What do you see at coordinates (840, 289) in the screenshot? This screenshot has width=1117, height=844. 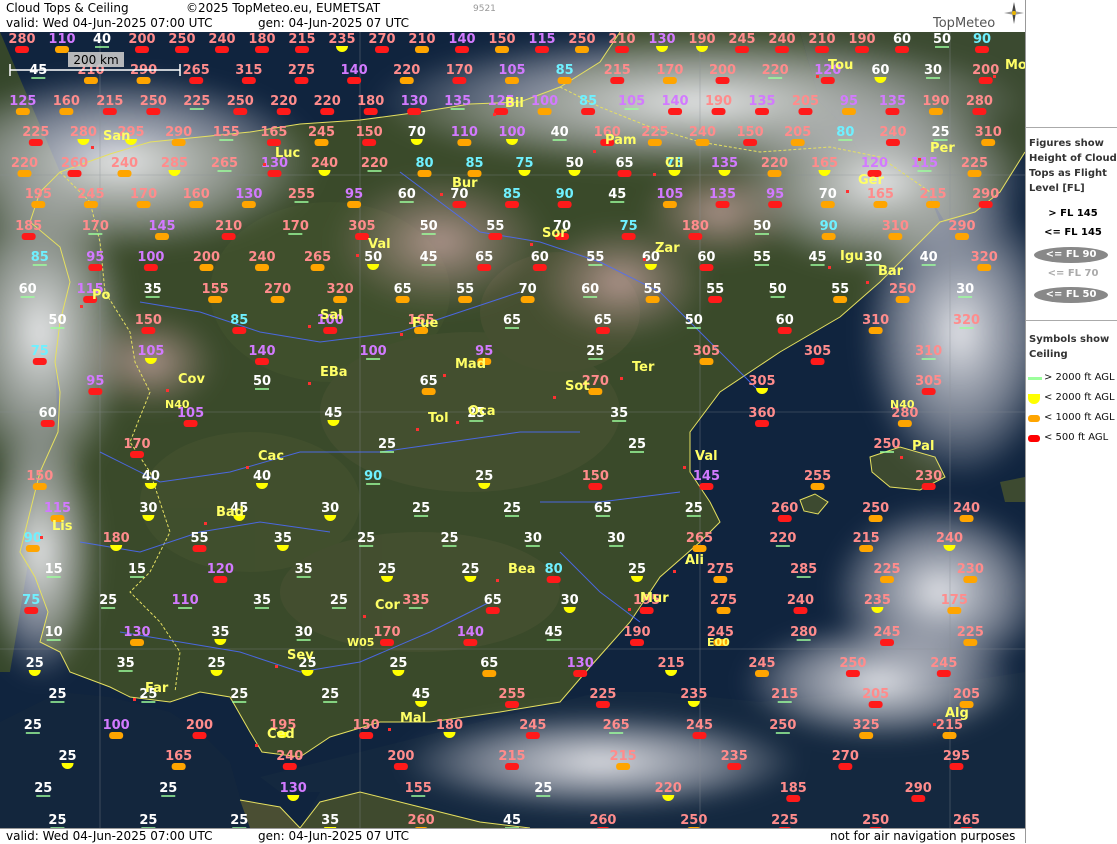 I see `cloud-top-value: 55` at bounding box center [840, 289].